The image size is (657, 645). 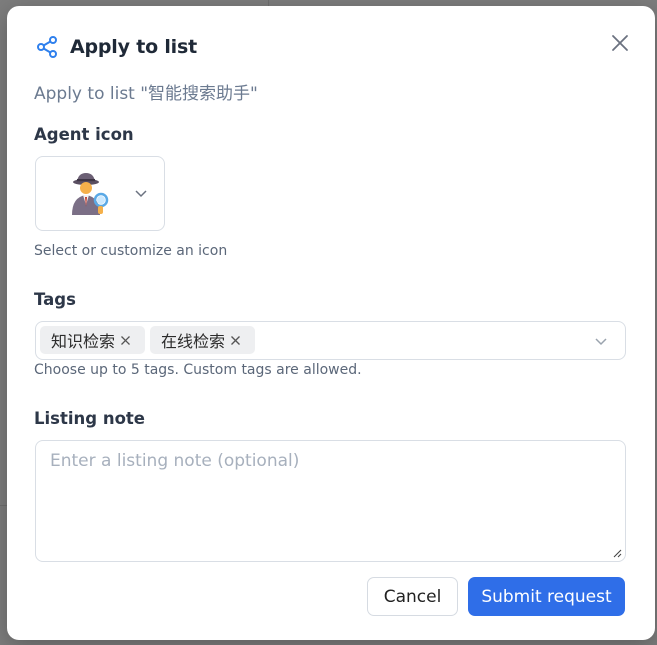 I want to click on tag-chip: 在线检索, so click(x=202, y=340).